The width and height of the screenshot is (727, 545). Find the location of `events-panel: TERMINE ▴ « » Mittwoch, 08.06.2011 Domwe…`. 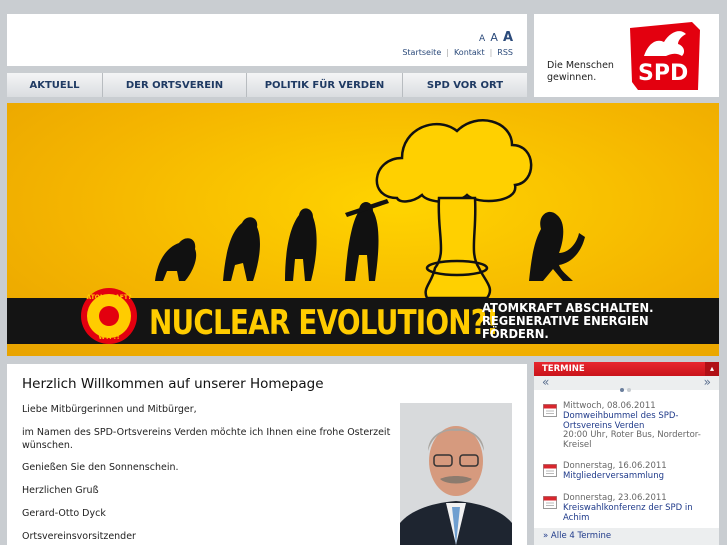

events-panel: TERMINE ▴ « » Mittwoch, 08.06.2011 Domwe… is located at coordinates (626, 453).